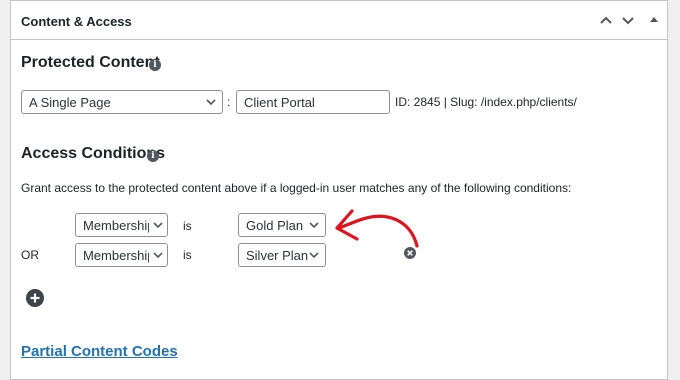 The height and width of the screenshot is (380, 680). I want to click on collapse-arrow-icon, so click(654, 20).